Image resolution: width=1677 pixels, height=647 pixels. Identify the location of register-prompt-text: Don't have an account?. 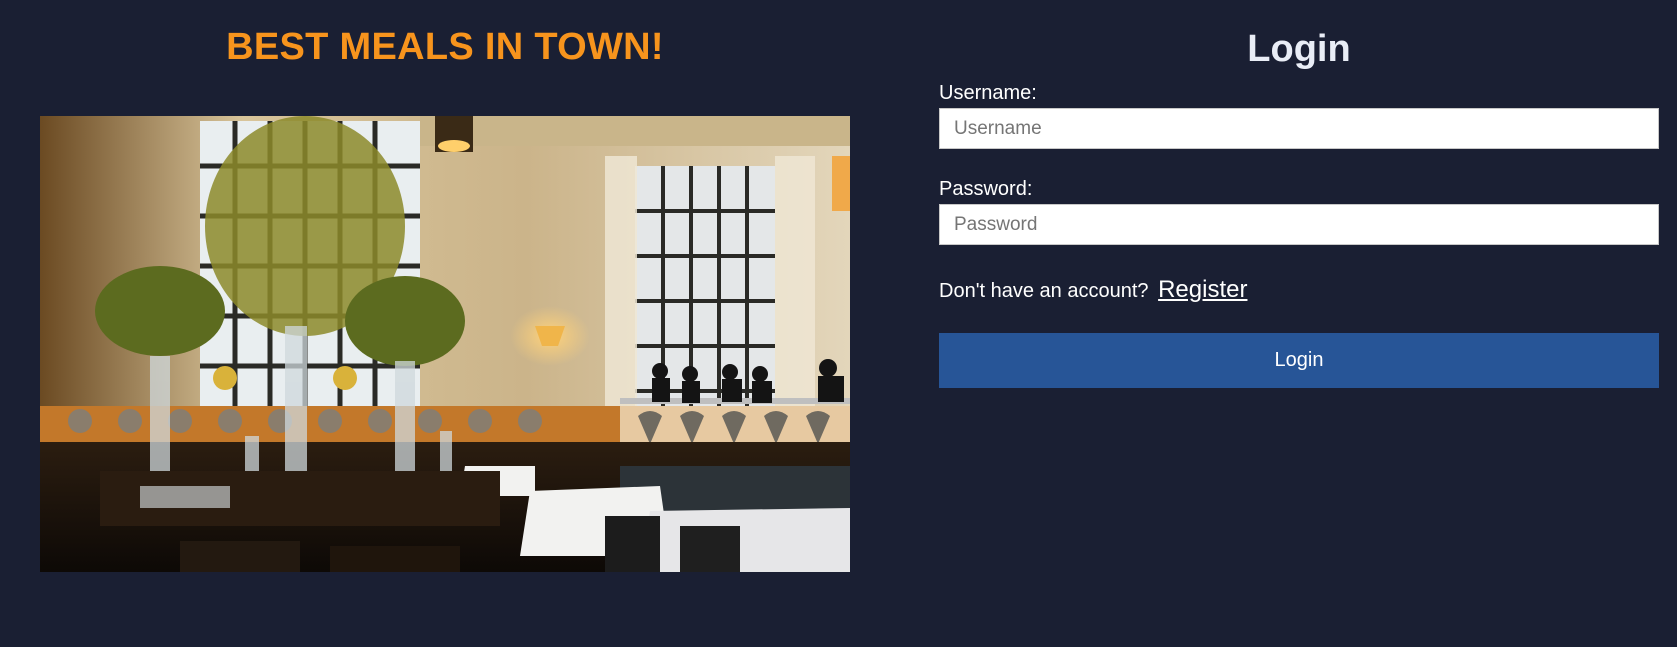
(1044, 291).